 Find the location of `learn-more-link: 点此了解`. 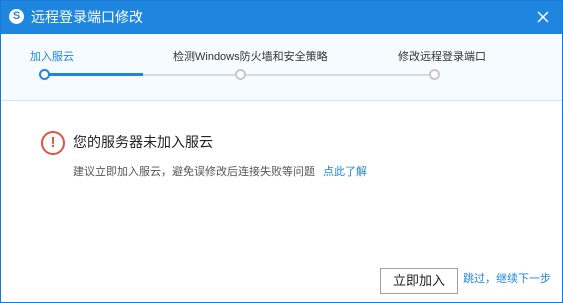

learn-more-link: 点此了解 is located at coordinates (345, 172).